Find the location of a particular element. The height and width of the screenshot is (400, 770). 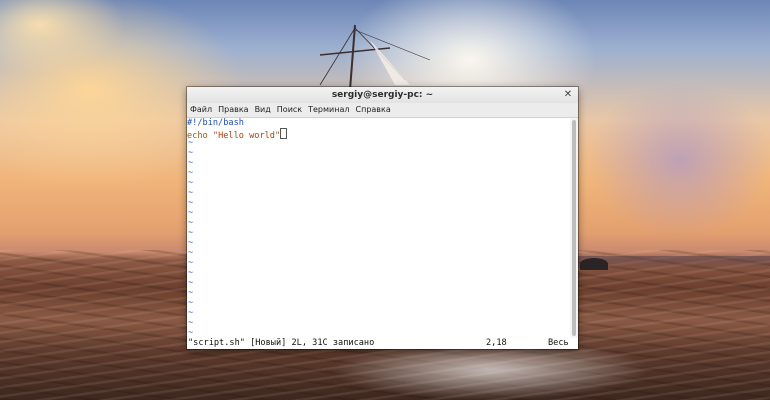

wallpaper-ship-mast is located at coordinates (375, 57).